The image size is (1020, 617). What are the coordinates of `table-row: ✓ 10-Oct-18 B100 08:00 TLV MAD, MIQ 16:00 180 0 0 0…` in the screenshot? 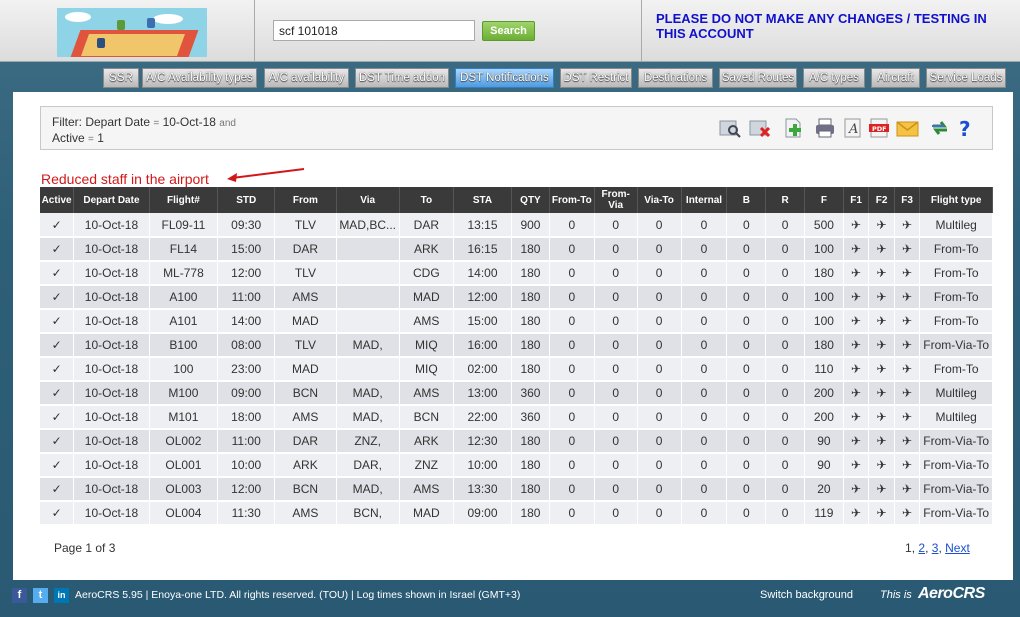 It's located at (516, 345).